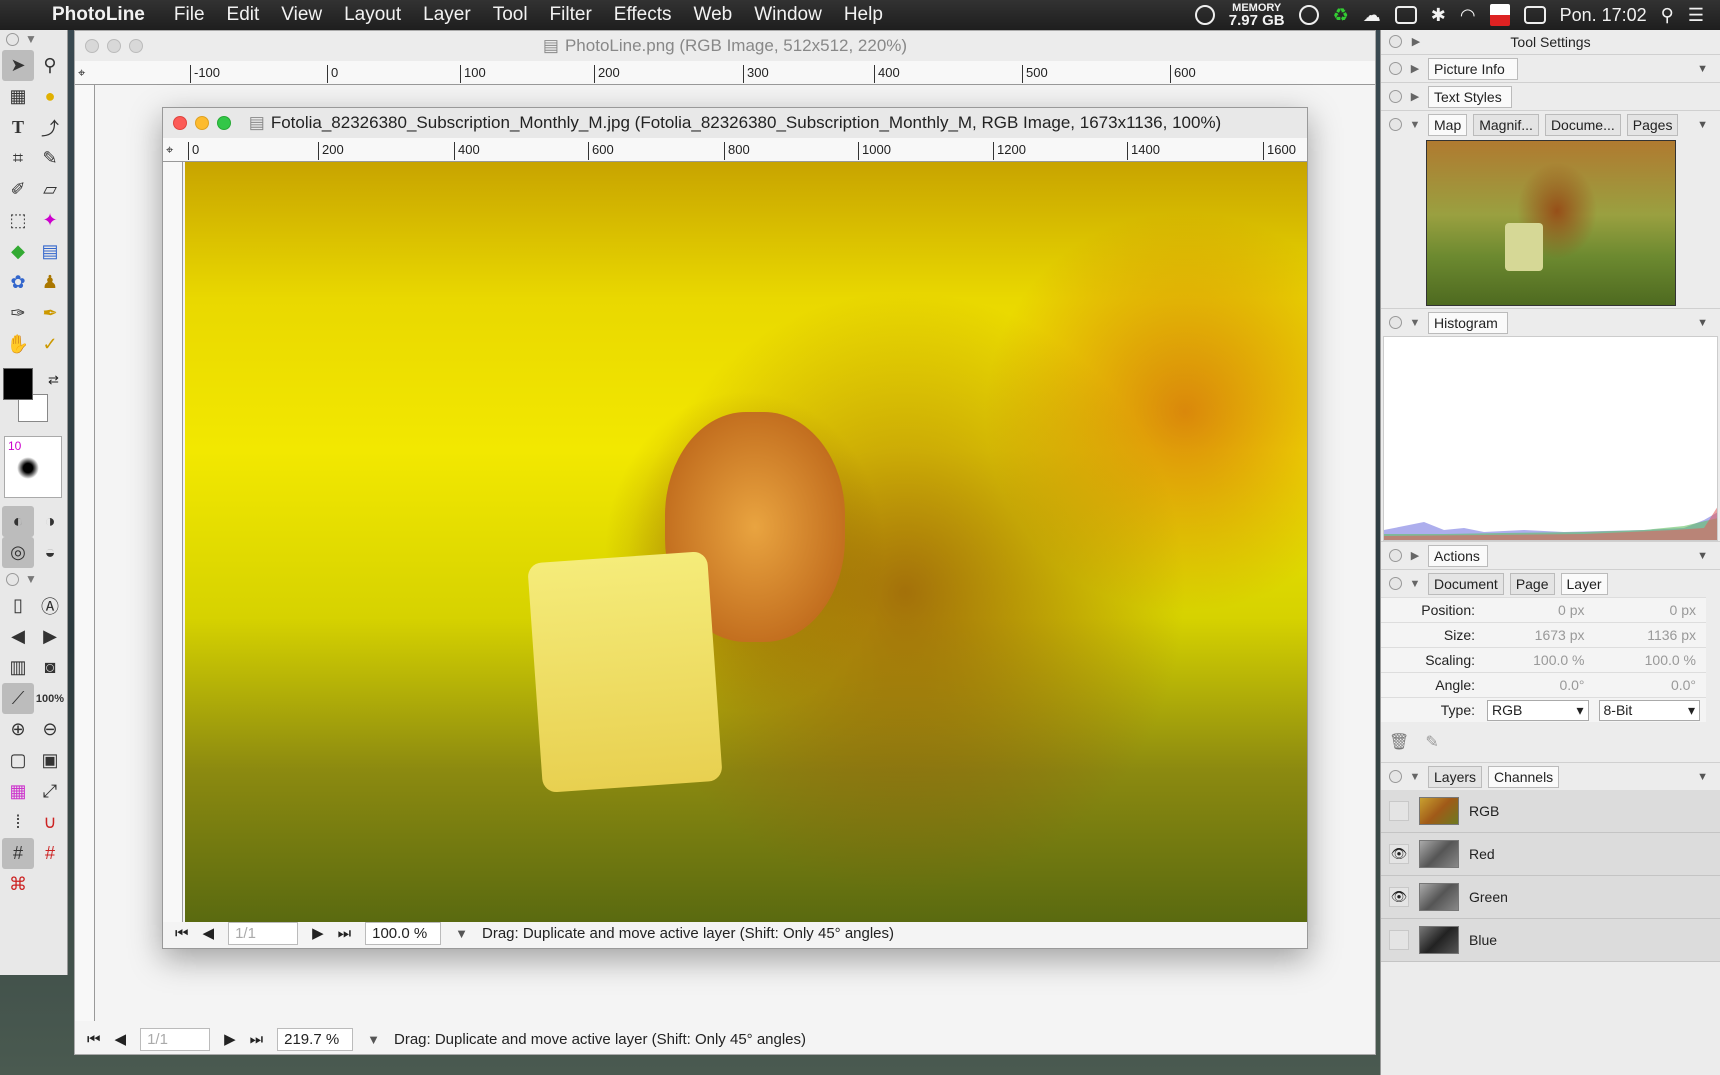  I want to click on foreground-color-swatch, so click(18, 384).